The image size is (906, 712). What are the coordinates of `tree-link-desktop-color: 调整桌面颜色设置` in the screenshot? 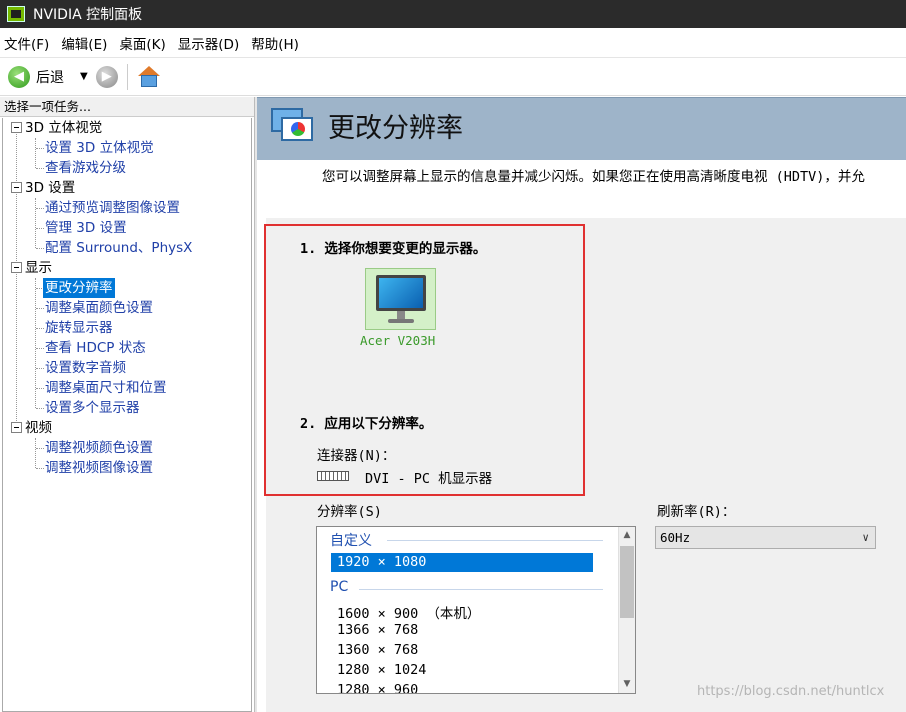 It's located at (99, 308).